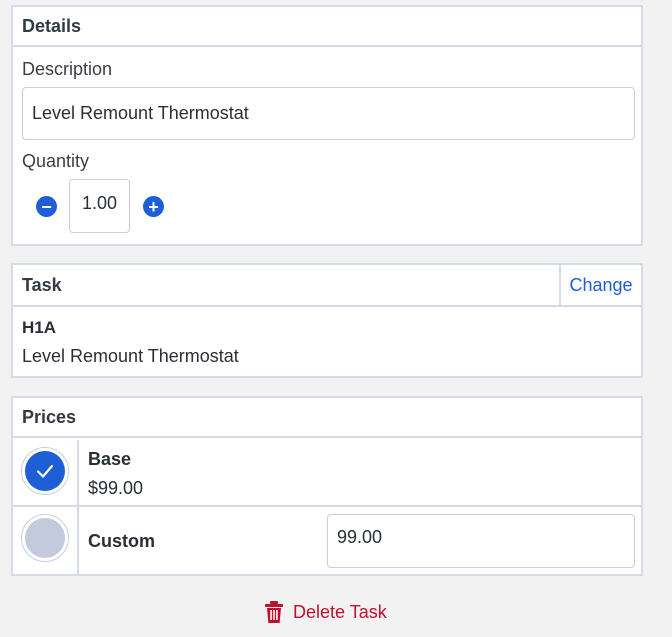 The width and height of the screenshot is (672, 637). What do you see at coordinates (99, 206) in the screenshot?
I see `quantity-input: 1.00` at bounding box center [99, 206].